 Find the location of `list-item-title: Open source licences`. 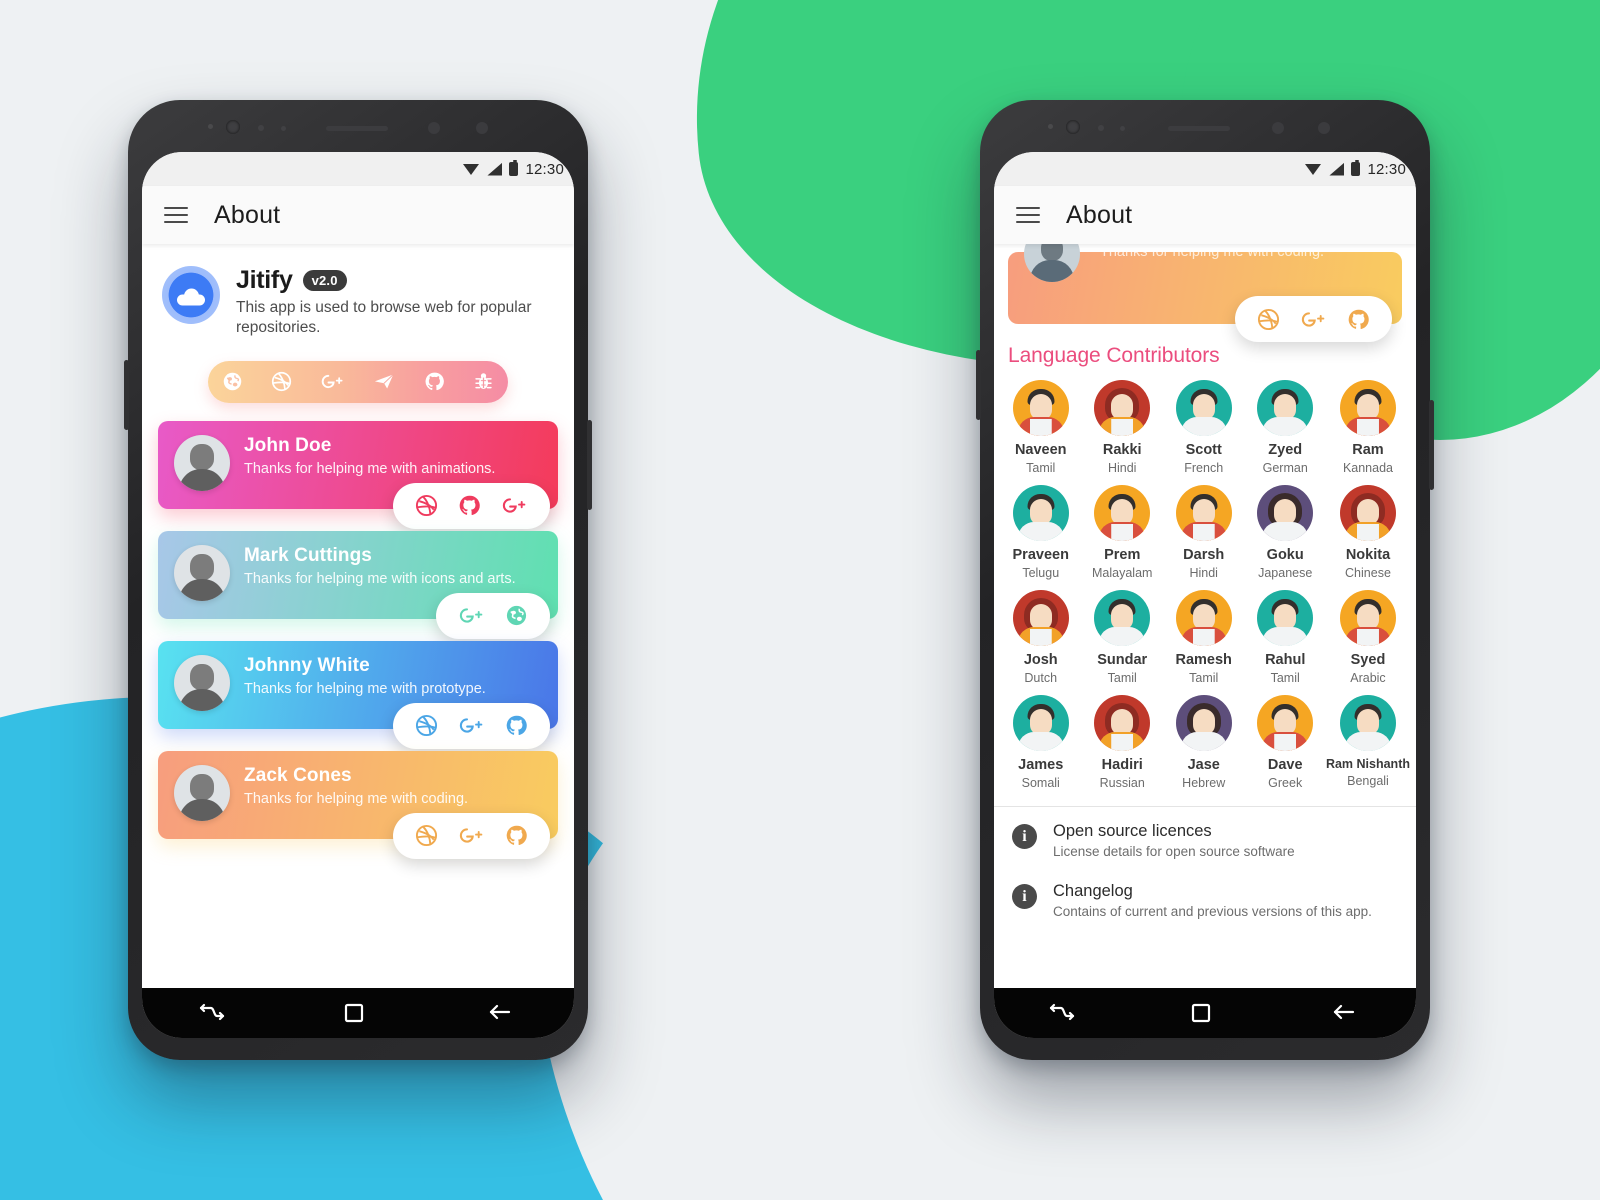

list-item-title: Open source licences is located at coordinates (1132, 831).